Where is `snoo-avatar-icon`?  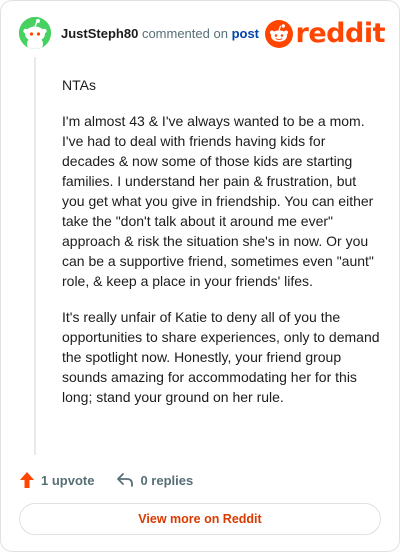
snoo-avatar-icon is located at coordinates (35, 33).